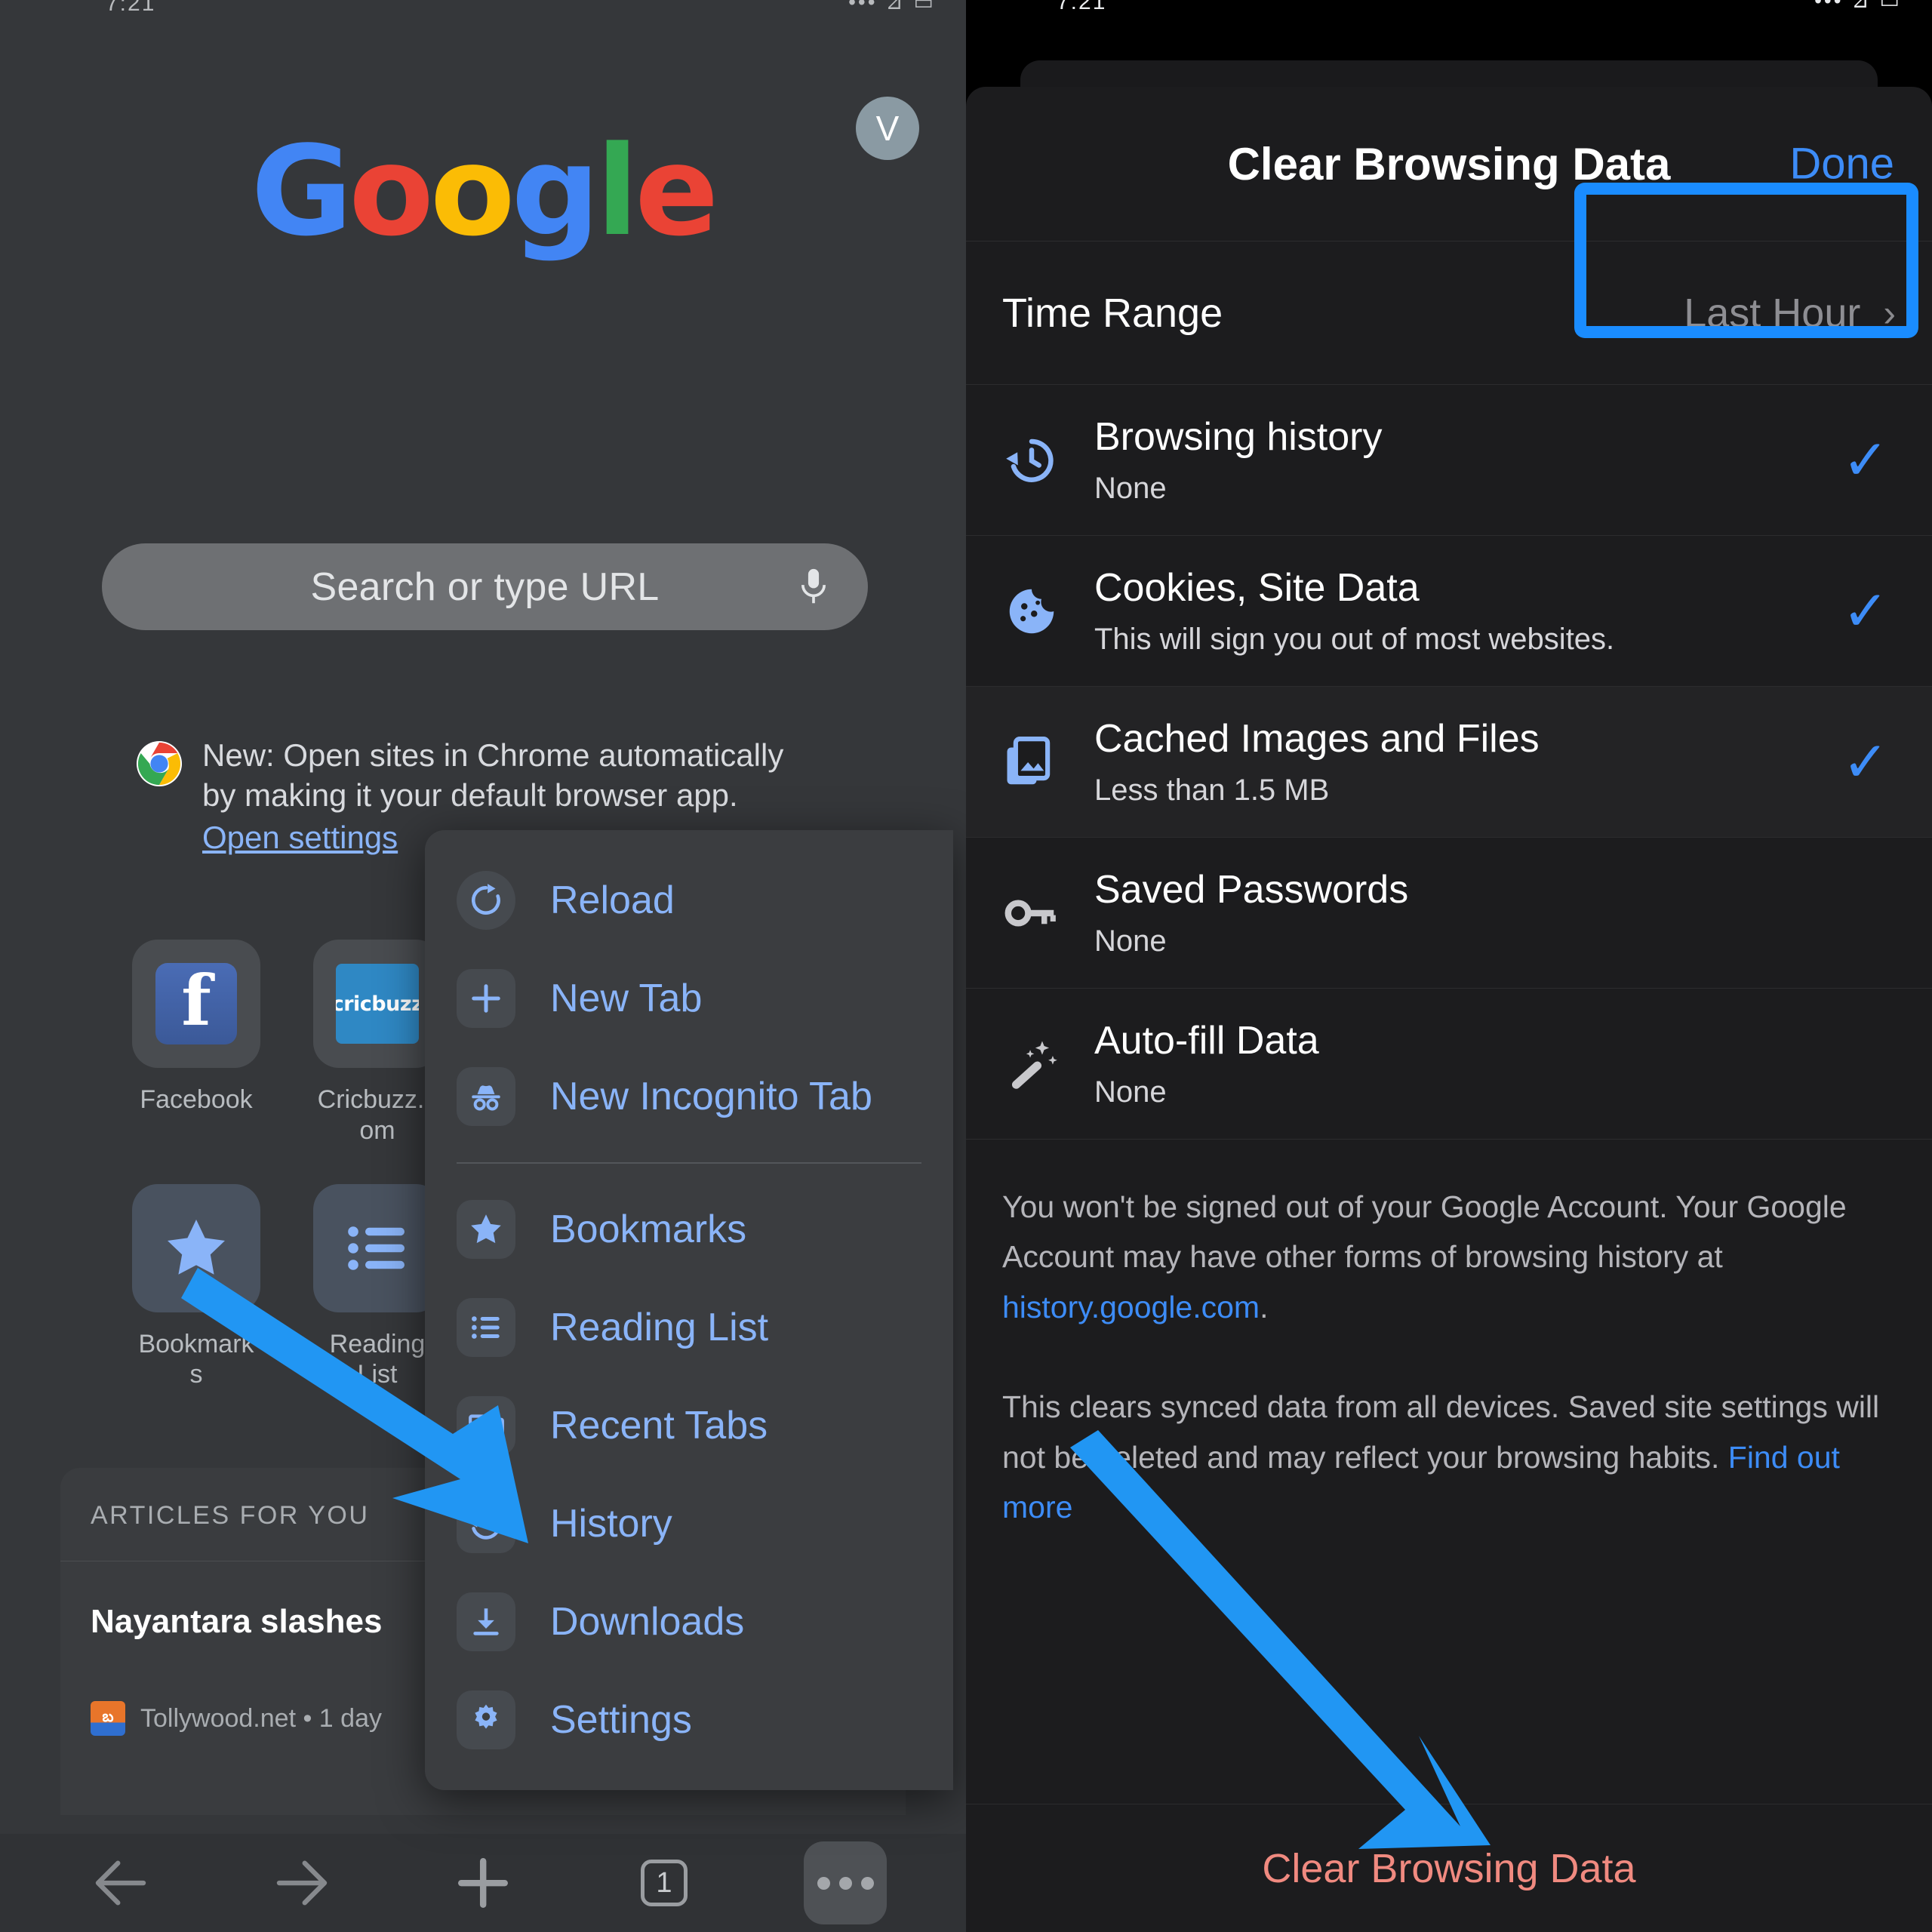  I want to click on menu-item-bookmarks: Bookmarks, so click(689, 1229).